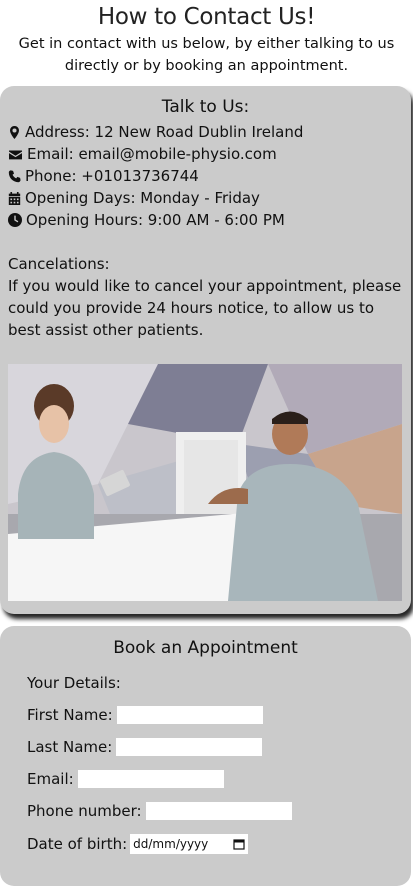  I want to click on email-row: Email: email@mobile-physio.com, so click(142, 154).